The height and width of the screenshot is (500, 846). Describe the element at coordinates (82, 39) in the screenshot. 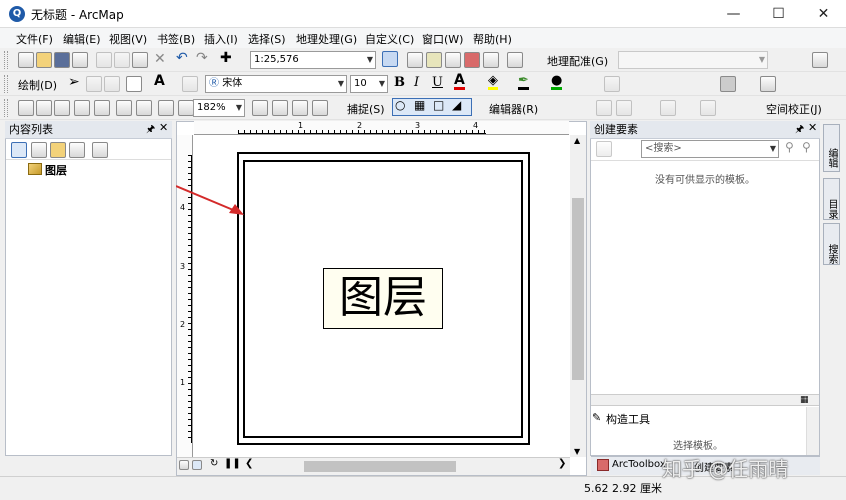

I see `menu-edit: 编辑(E)` at that location.